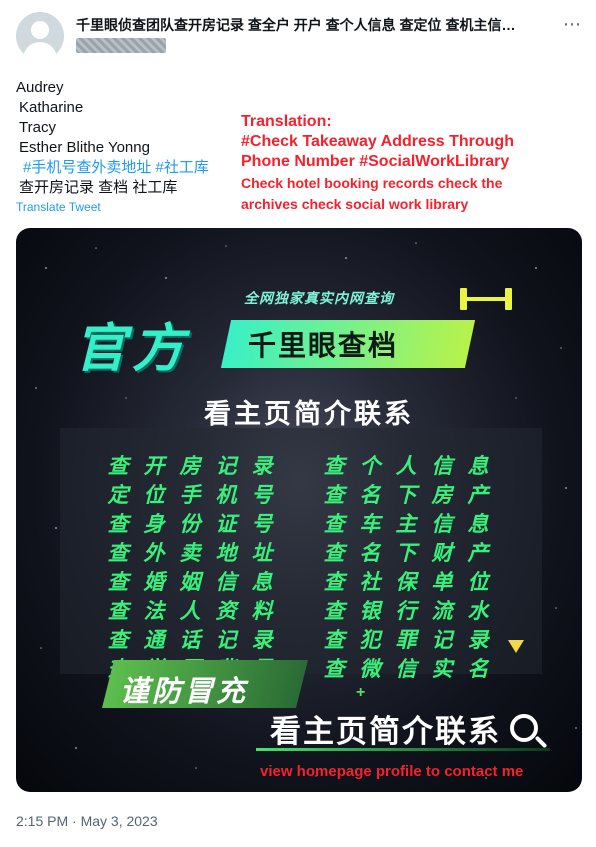 Image resolution: width=596 pixels, height=847 pixels. What do you see at coordinates (516, 646) in the screenshot?
I see `triangle-indicator-icon` at bounding box center [516, 646].